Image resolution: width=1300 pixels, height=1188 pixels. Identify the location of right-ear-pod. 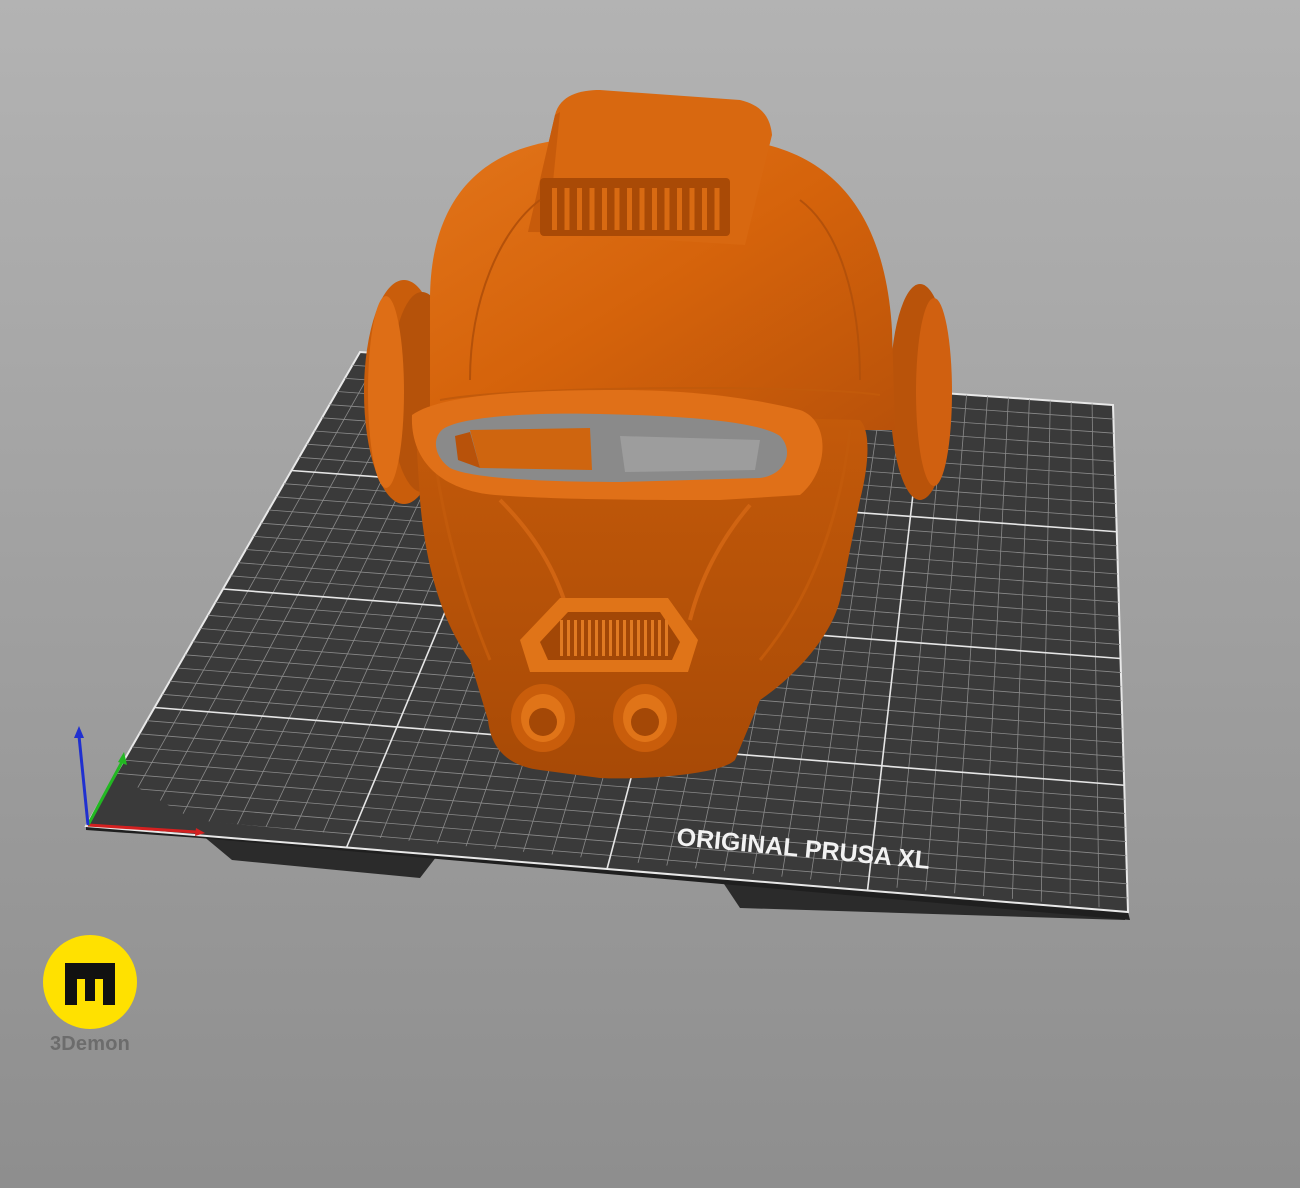
(921, 392).